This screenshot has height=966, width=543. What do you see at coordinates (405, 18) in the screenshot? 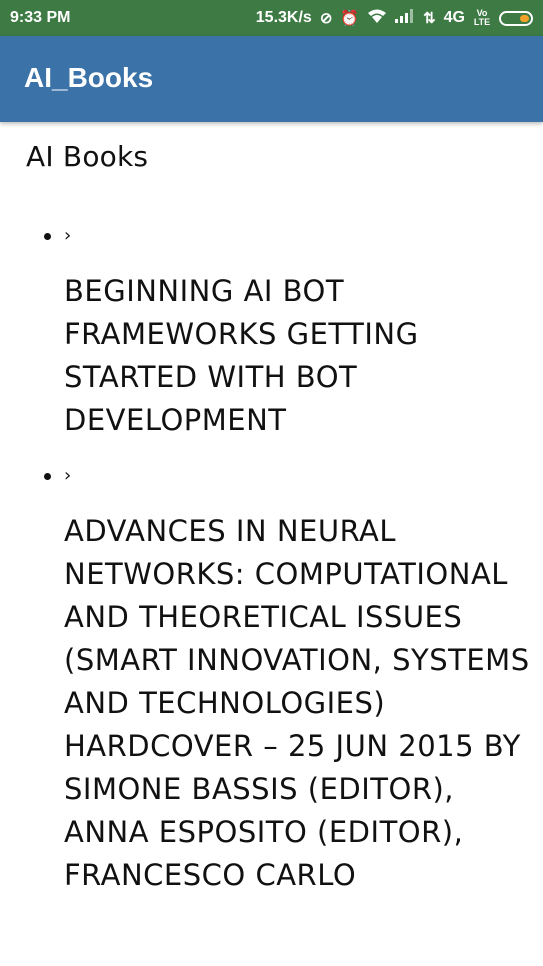
I see `signal-icon` at bounding box center [405, 18].